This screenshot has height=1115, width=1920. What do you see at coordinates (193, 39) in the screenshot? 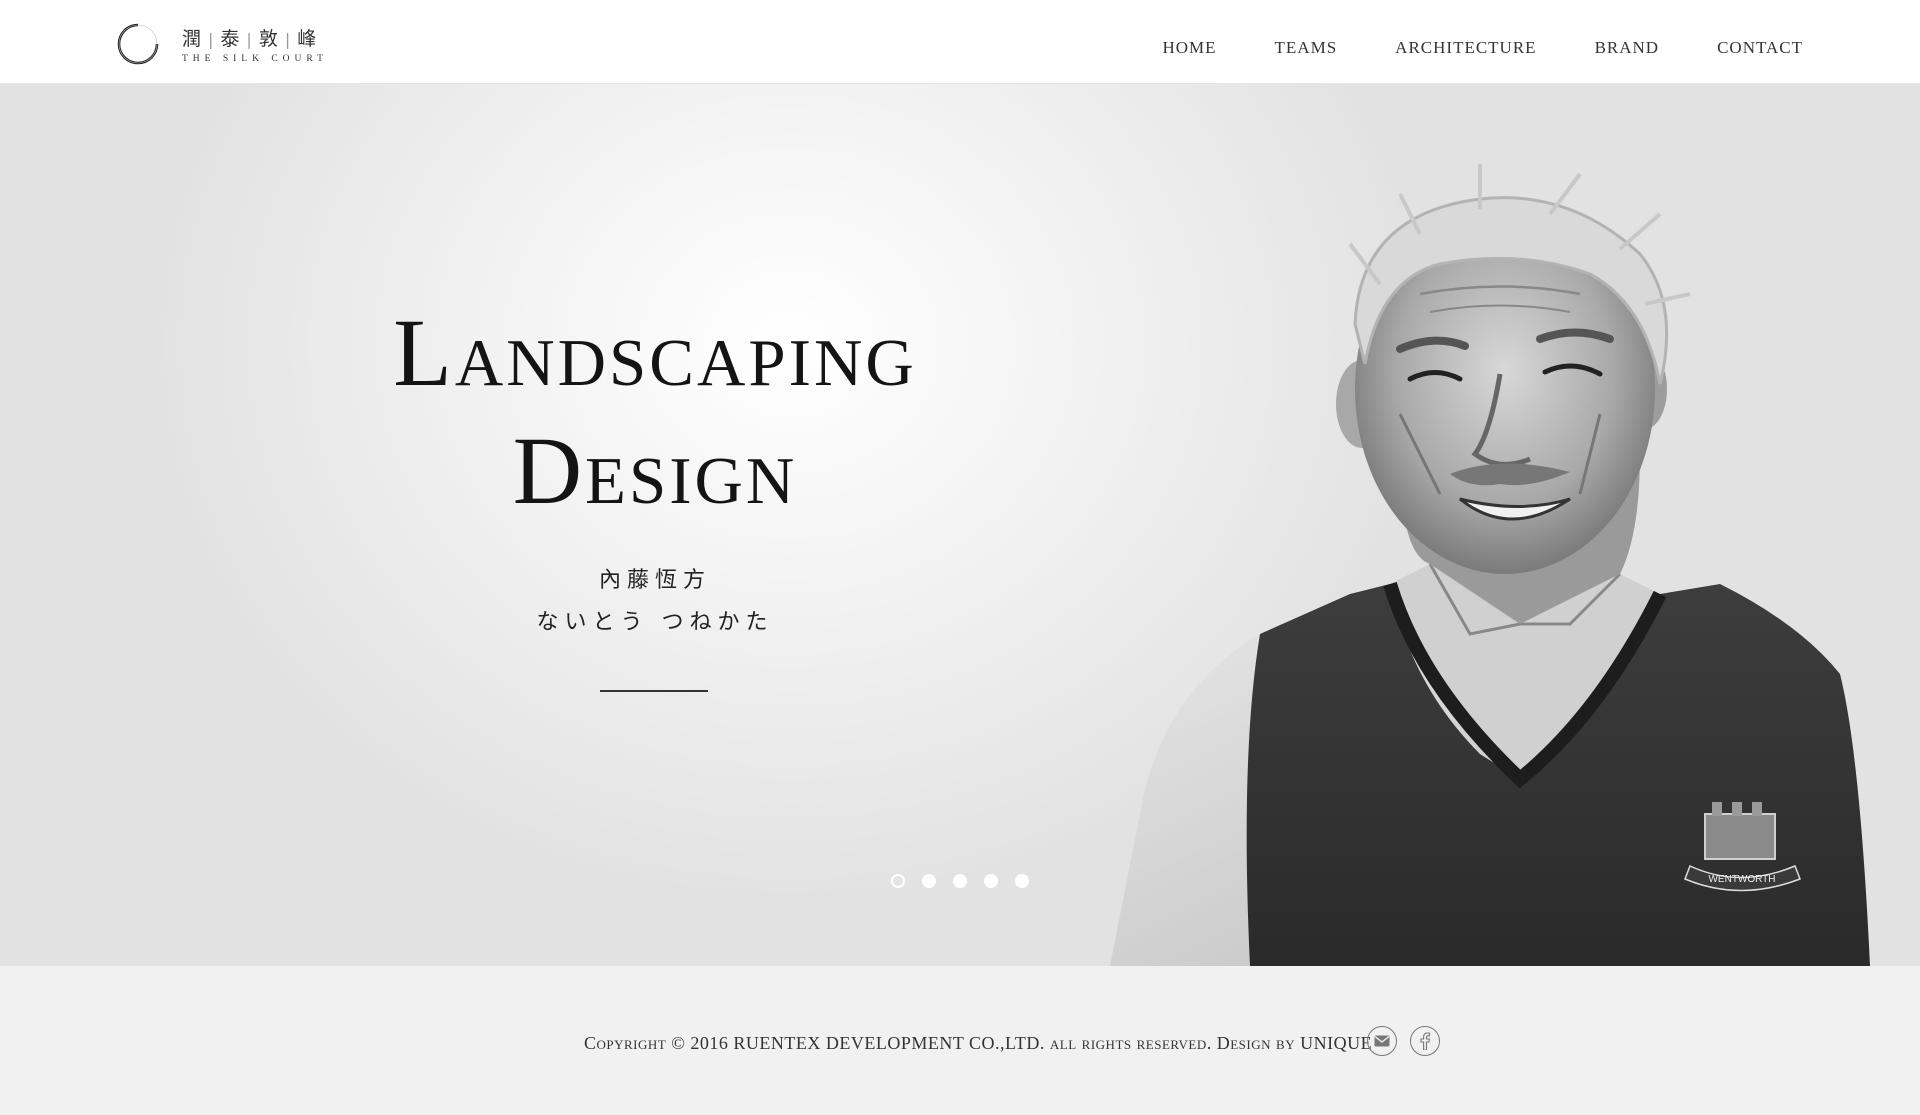
I see `logo-char: 潤` at bounding box center [193, 39].